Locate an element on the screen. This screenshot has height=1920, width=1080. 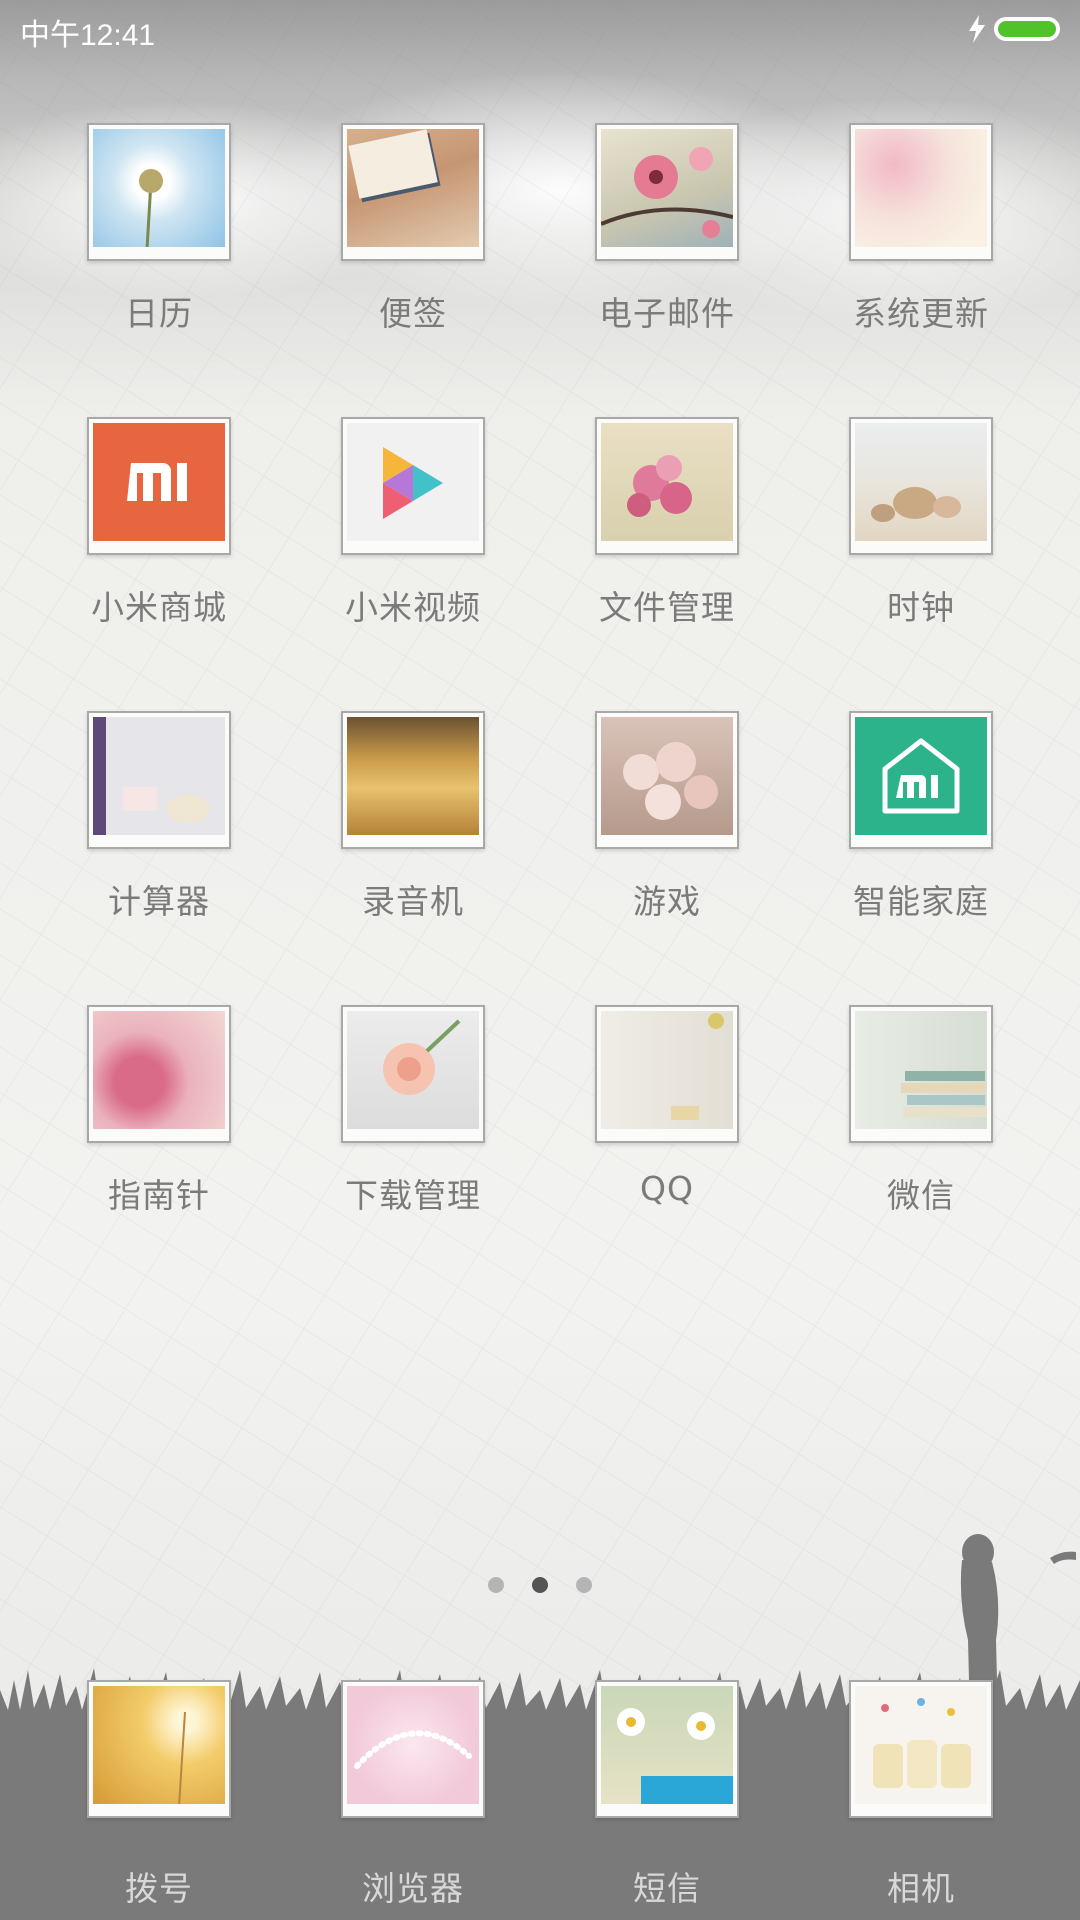
app-recorder: 录音机 is located at coordinates (413, 817).